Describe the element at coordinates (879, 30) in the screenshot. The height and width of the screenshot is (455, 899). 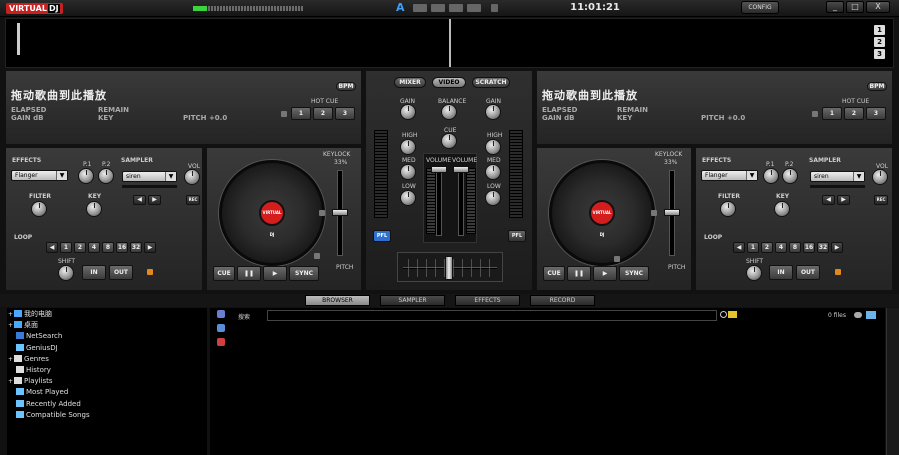
I see `zoom-button-1: 1` at that location.